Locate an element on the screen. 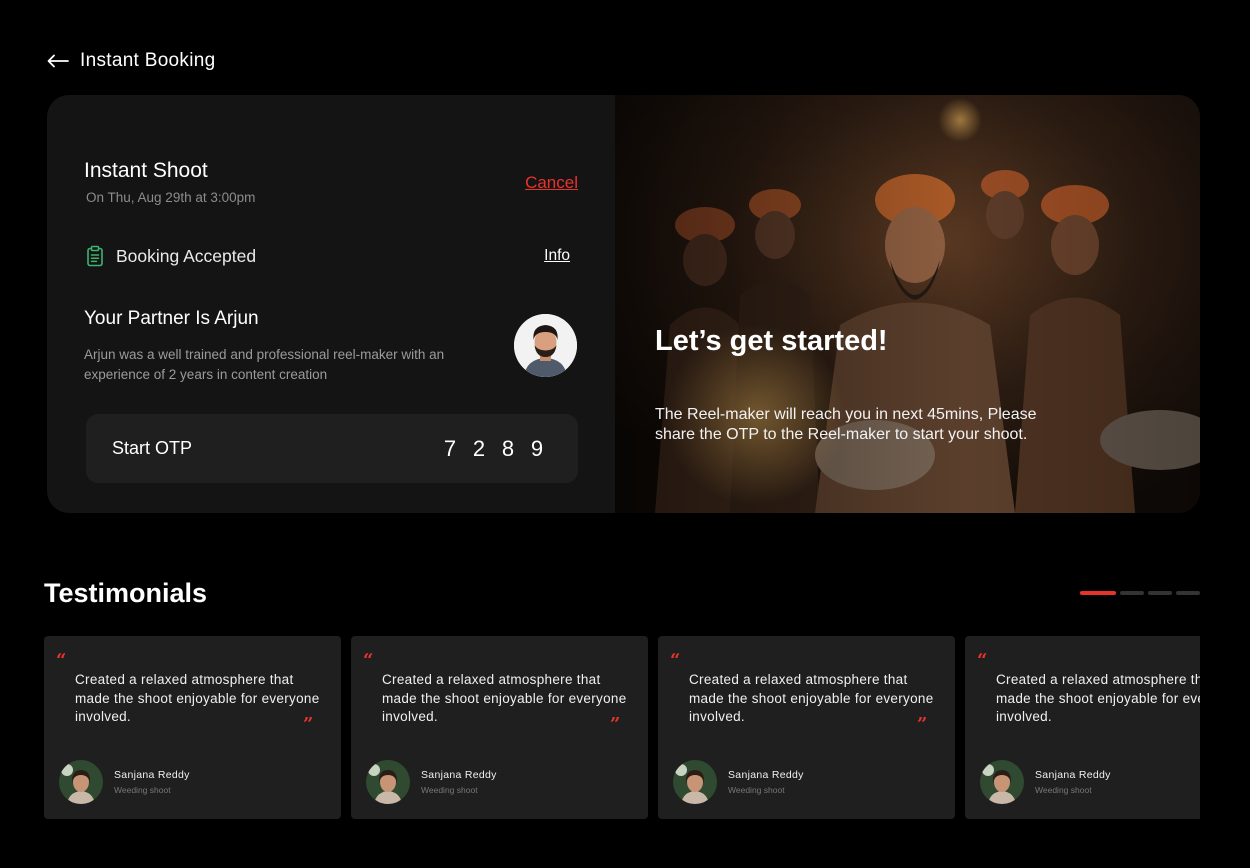  arrow-left-icon is located at coordinates (58, 61).